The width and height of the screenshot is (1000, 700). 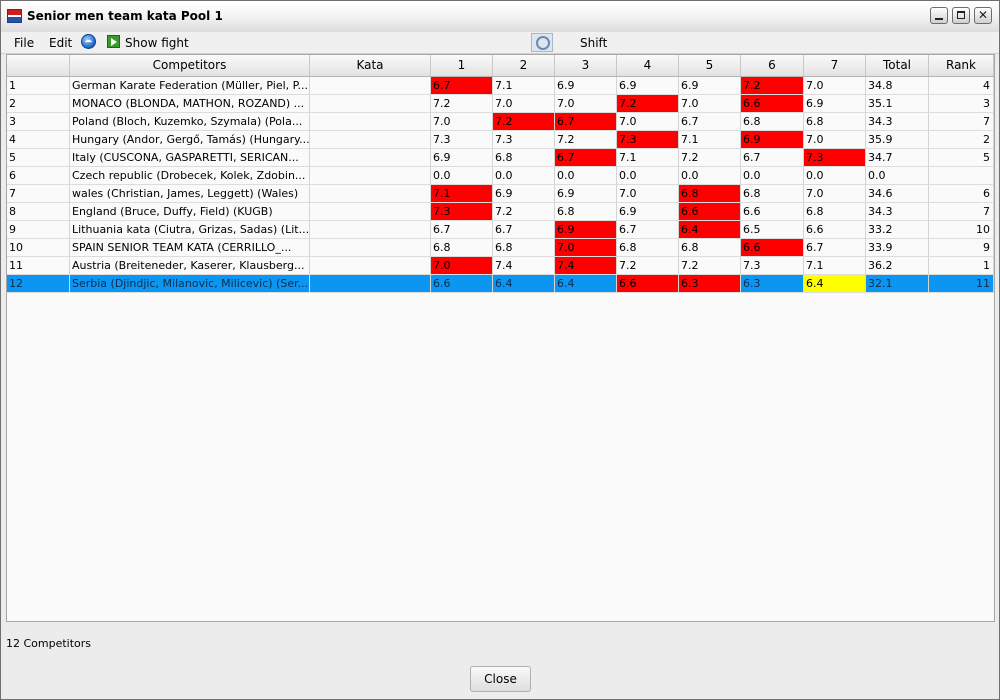 What do you see at coordinates (586, 65) in the screenshot?
I see `column-header: 3` at bounding box center [586, 65].